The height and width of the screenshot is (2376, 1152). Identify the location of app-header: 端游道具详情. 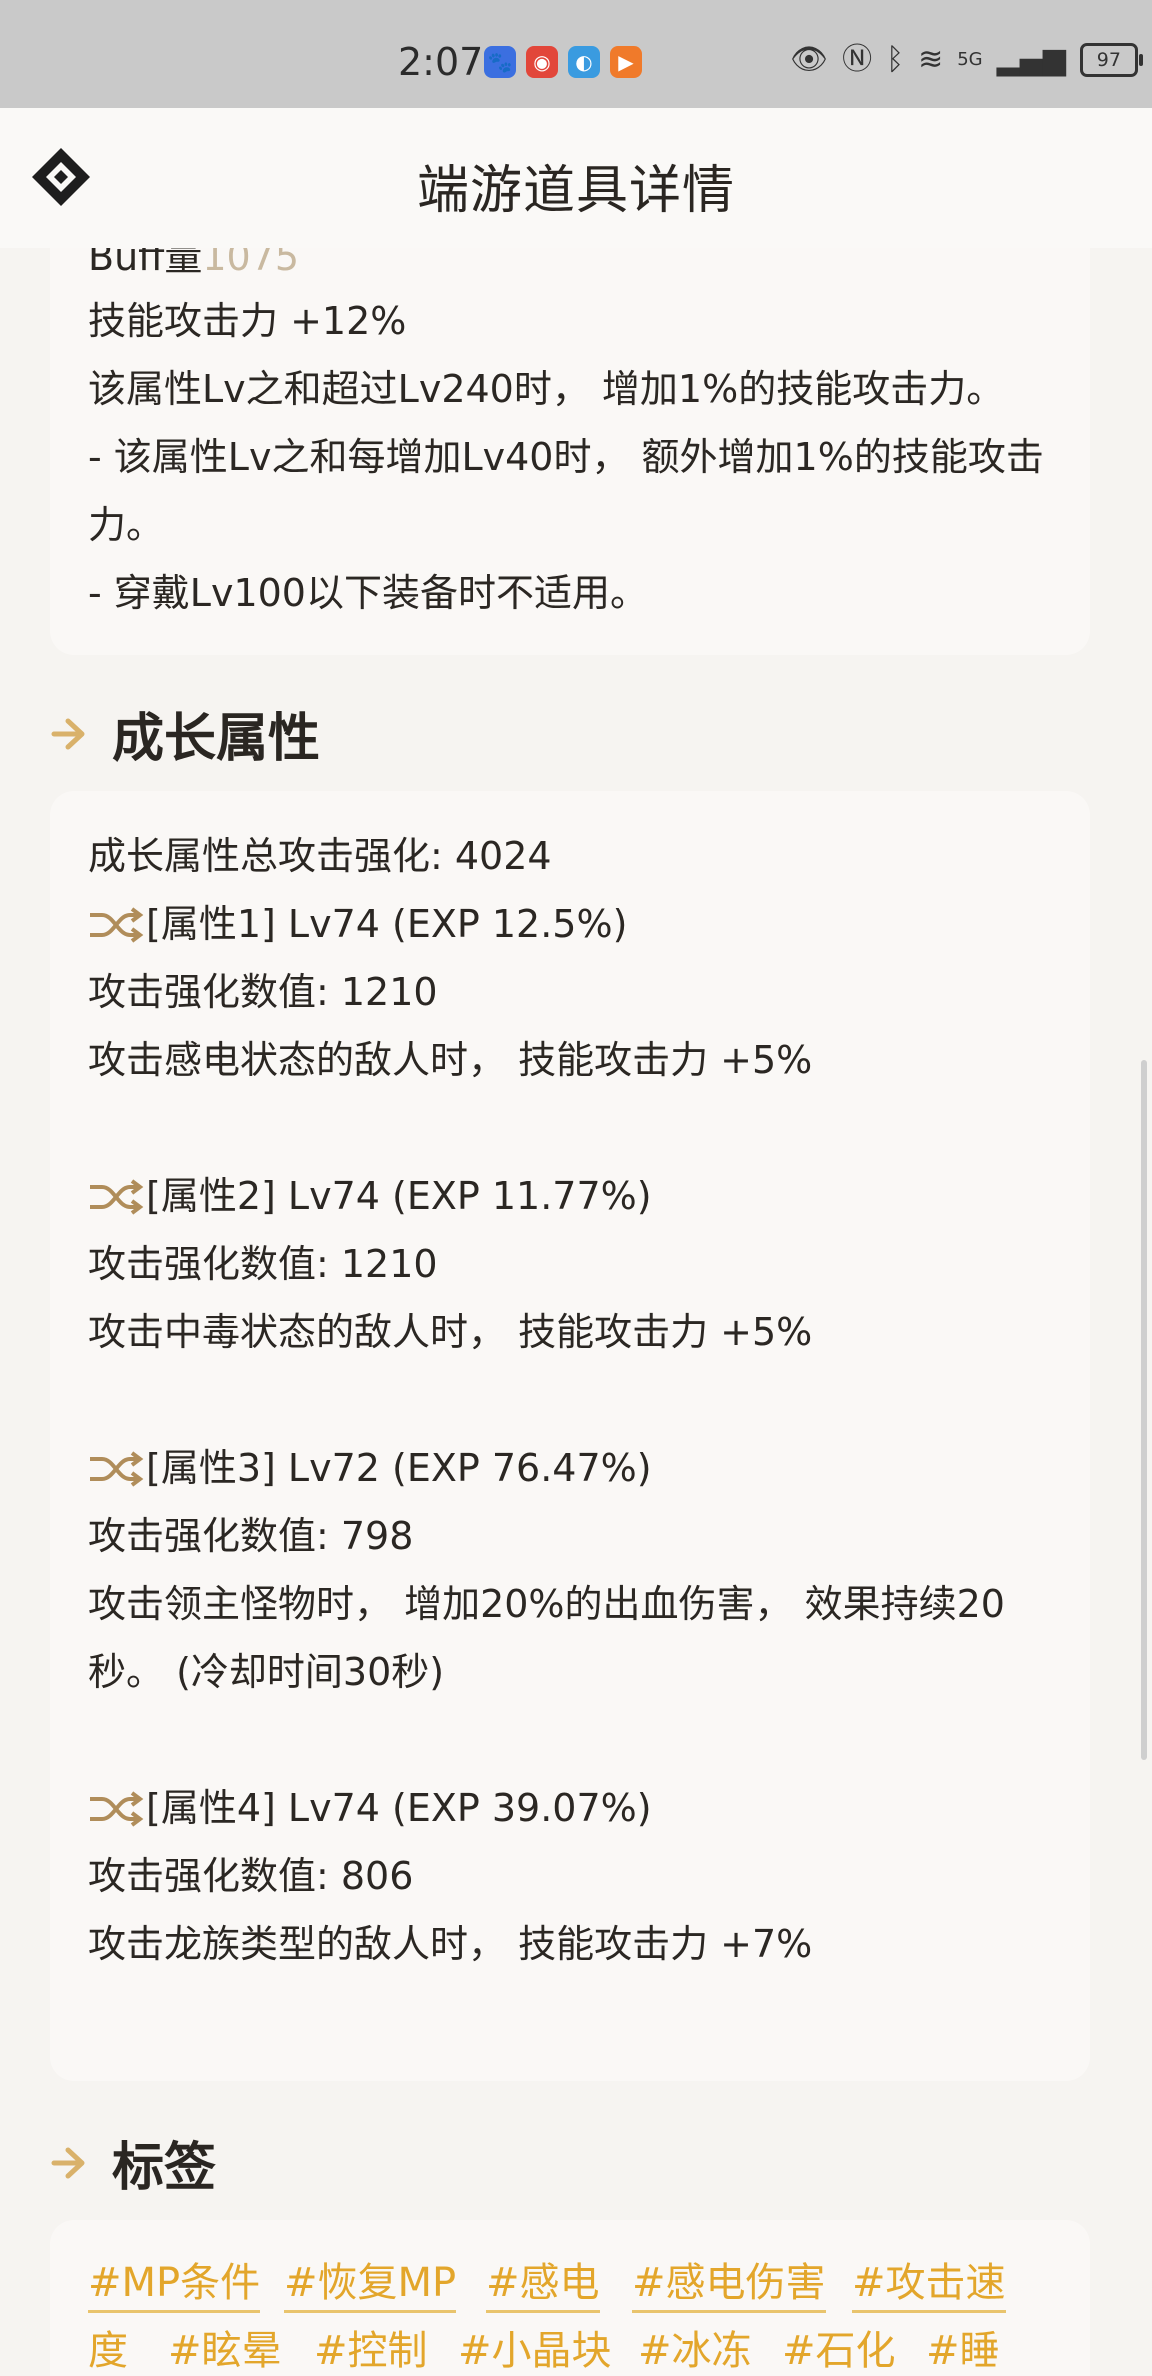
(576, 178).